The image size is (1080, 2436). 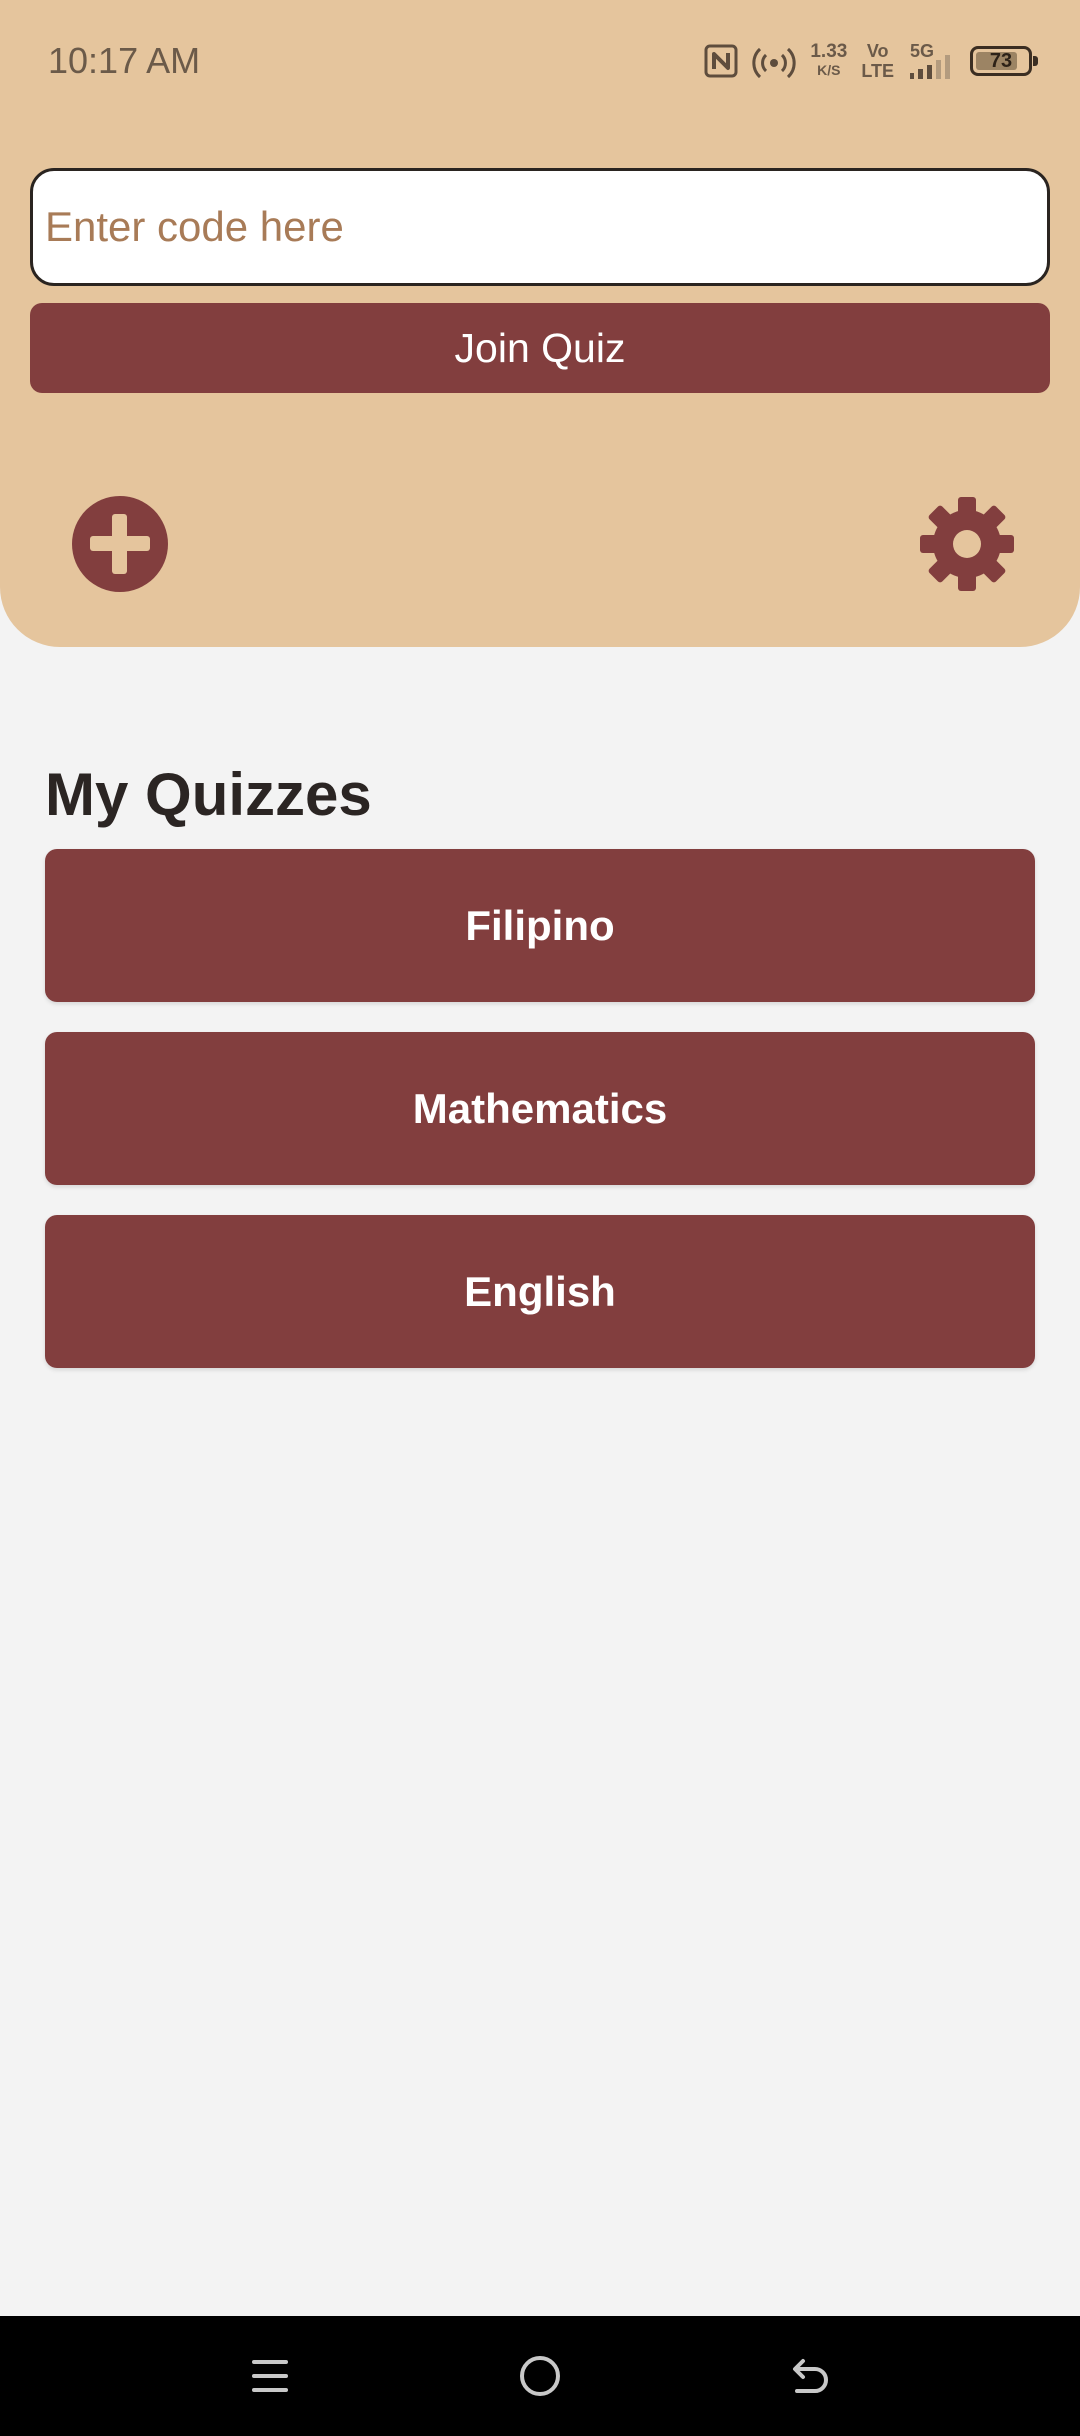 What do you see at coordinates (774, 63) in the screenshot?
I see `hotspot-icon` at bounding box center [774, 63].